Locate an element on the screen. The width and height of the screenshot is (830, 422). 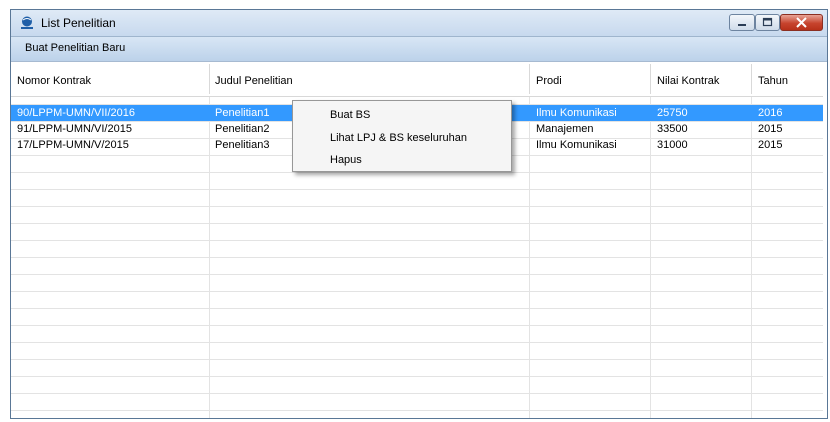
close-icon is located at coordinates (801, 22).